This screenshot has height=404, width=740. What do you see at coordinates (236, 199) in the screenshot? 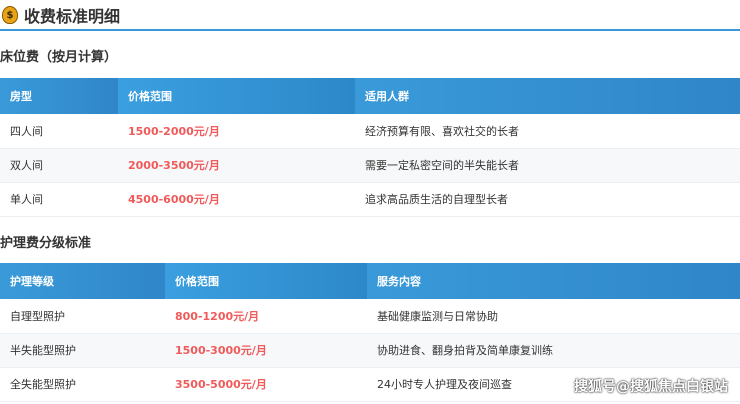
I see `price: 4500-6000元/月` at bounding box center [236, 199].